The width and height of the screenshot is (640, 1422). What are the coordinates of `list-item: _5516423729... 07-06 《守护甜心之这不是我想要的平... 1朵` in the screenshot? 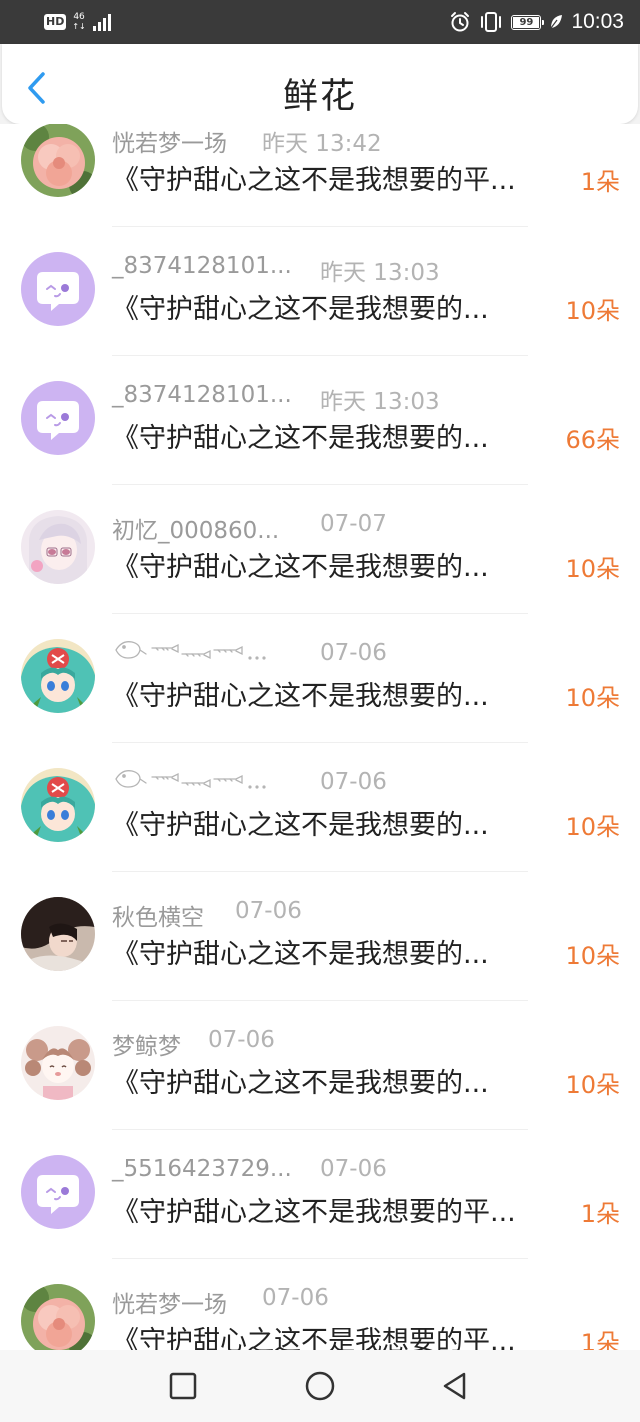 It's located at (320, 1194).